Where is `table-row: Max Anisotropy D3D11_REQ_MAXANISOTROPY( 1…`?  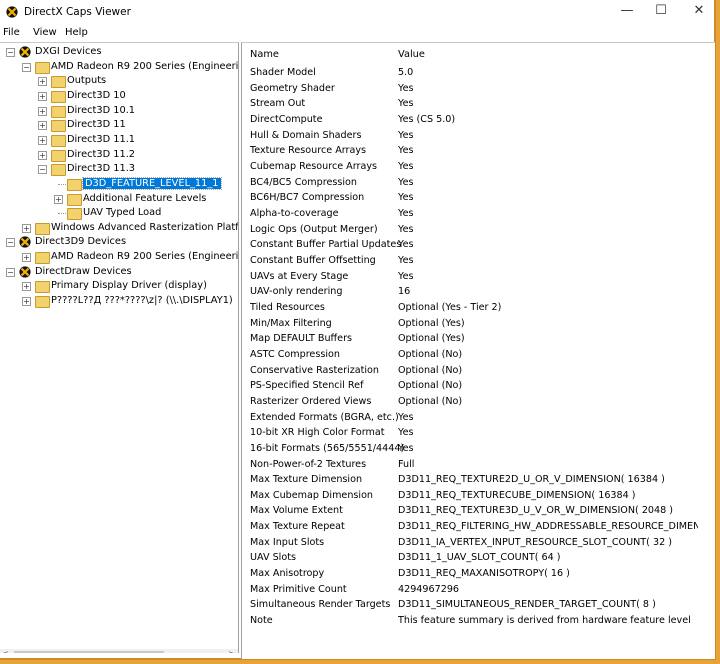
table-row: Max Anisotropy D3D11_REQ_MAXANISOTROPY( 1… is located at coordinates (478, 576).